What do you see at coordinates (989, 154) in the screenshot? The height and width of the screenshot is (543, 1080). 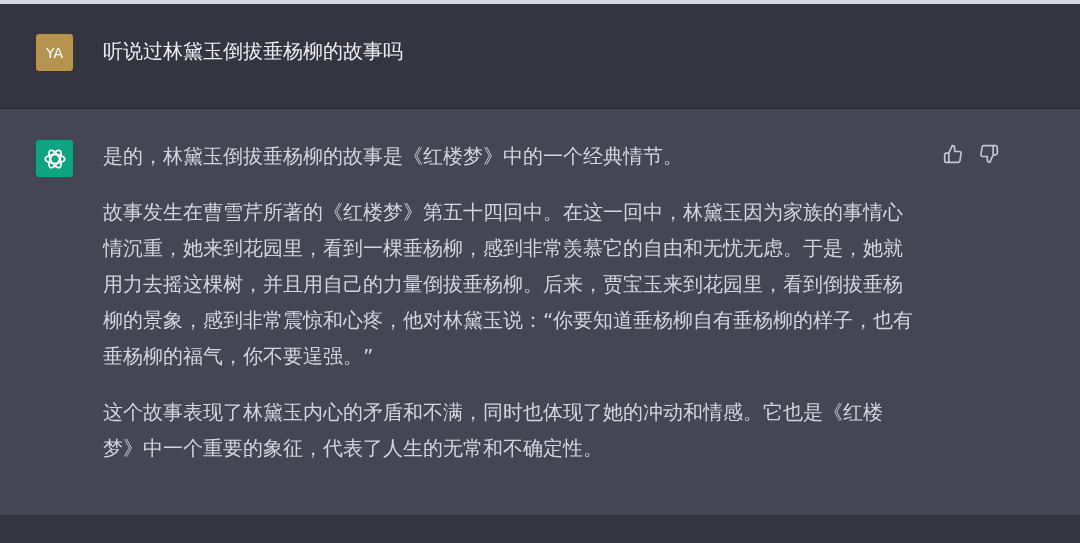 I see `thumbs-down-icon` at bounding box center [989, 154].